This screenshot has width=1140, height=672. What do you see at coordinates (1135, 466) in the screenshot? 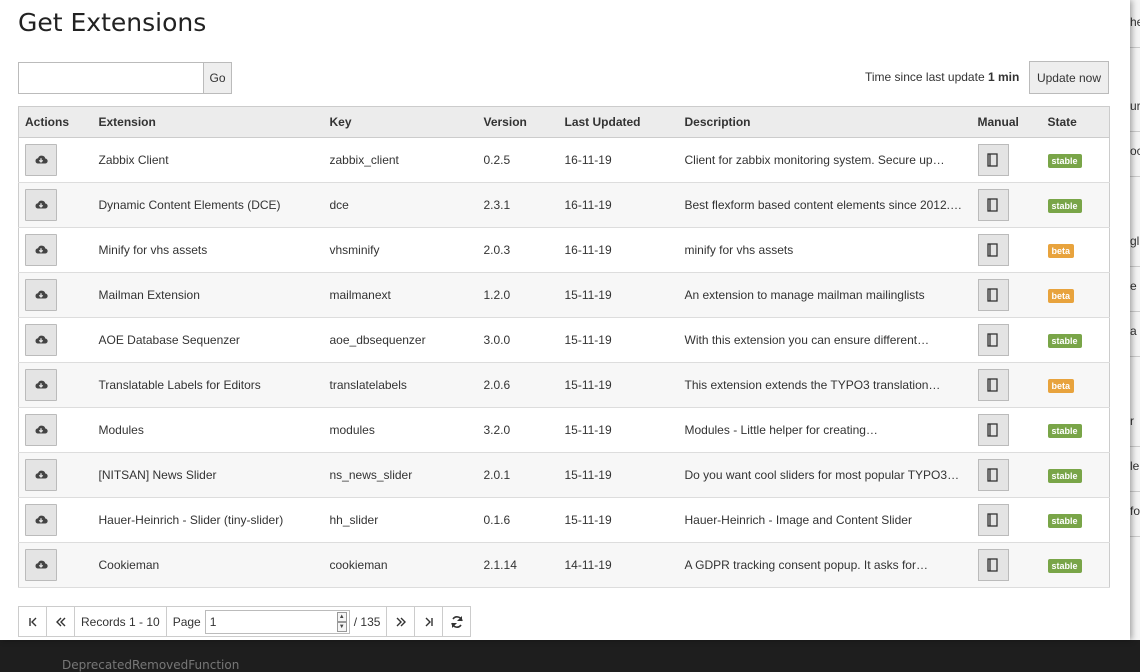
I see `background-fragment: le` at bounding box center [1135, 466].